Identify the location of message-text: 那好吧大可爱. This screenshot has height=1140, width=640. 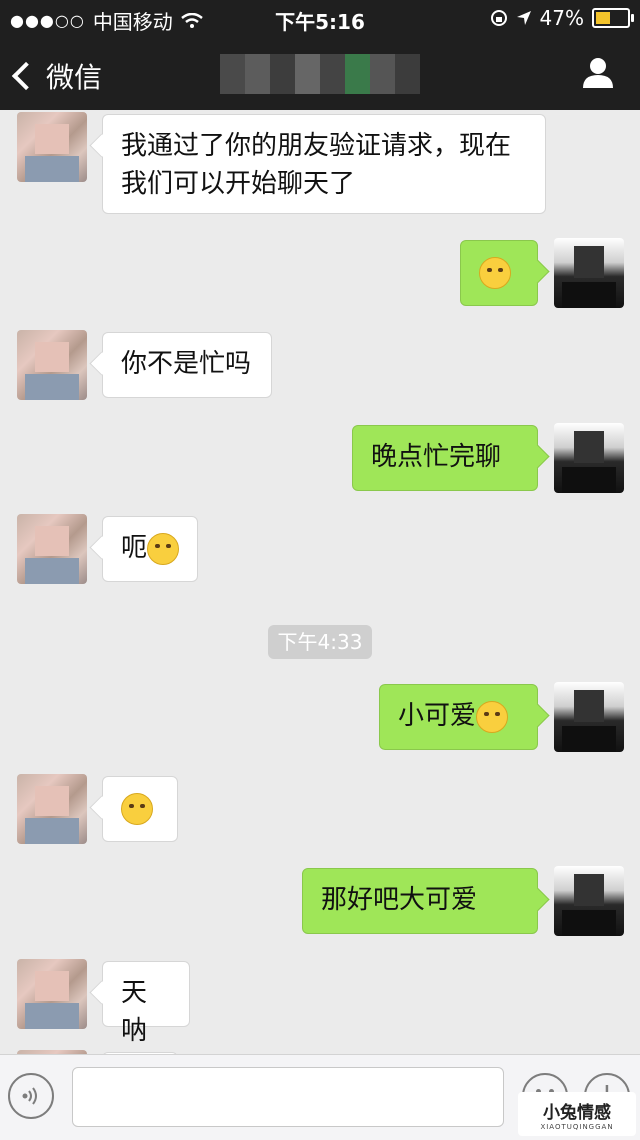
(399, 900).